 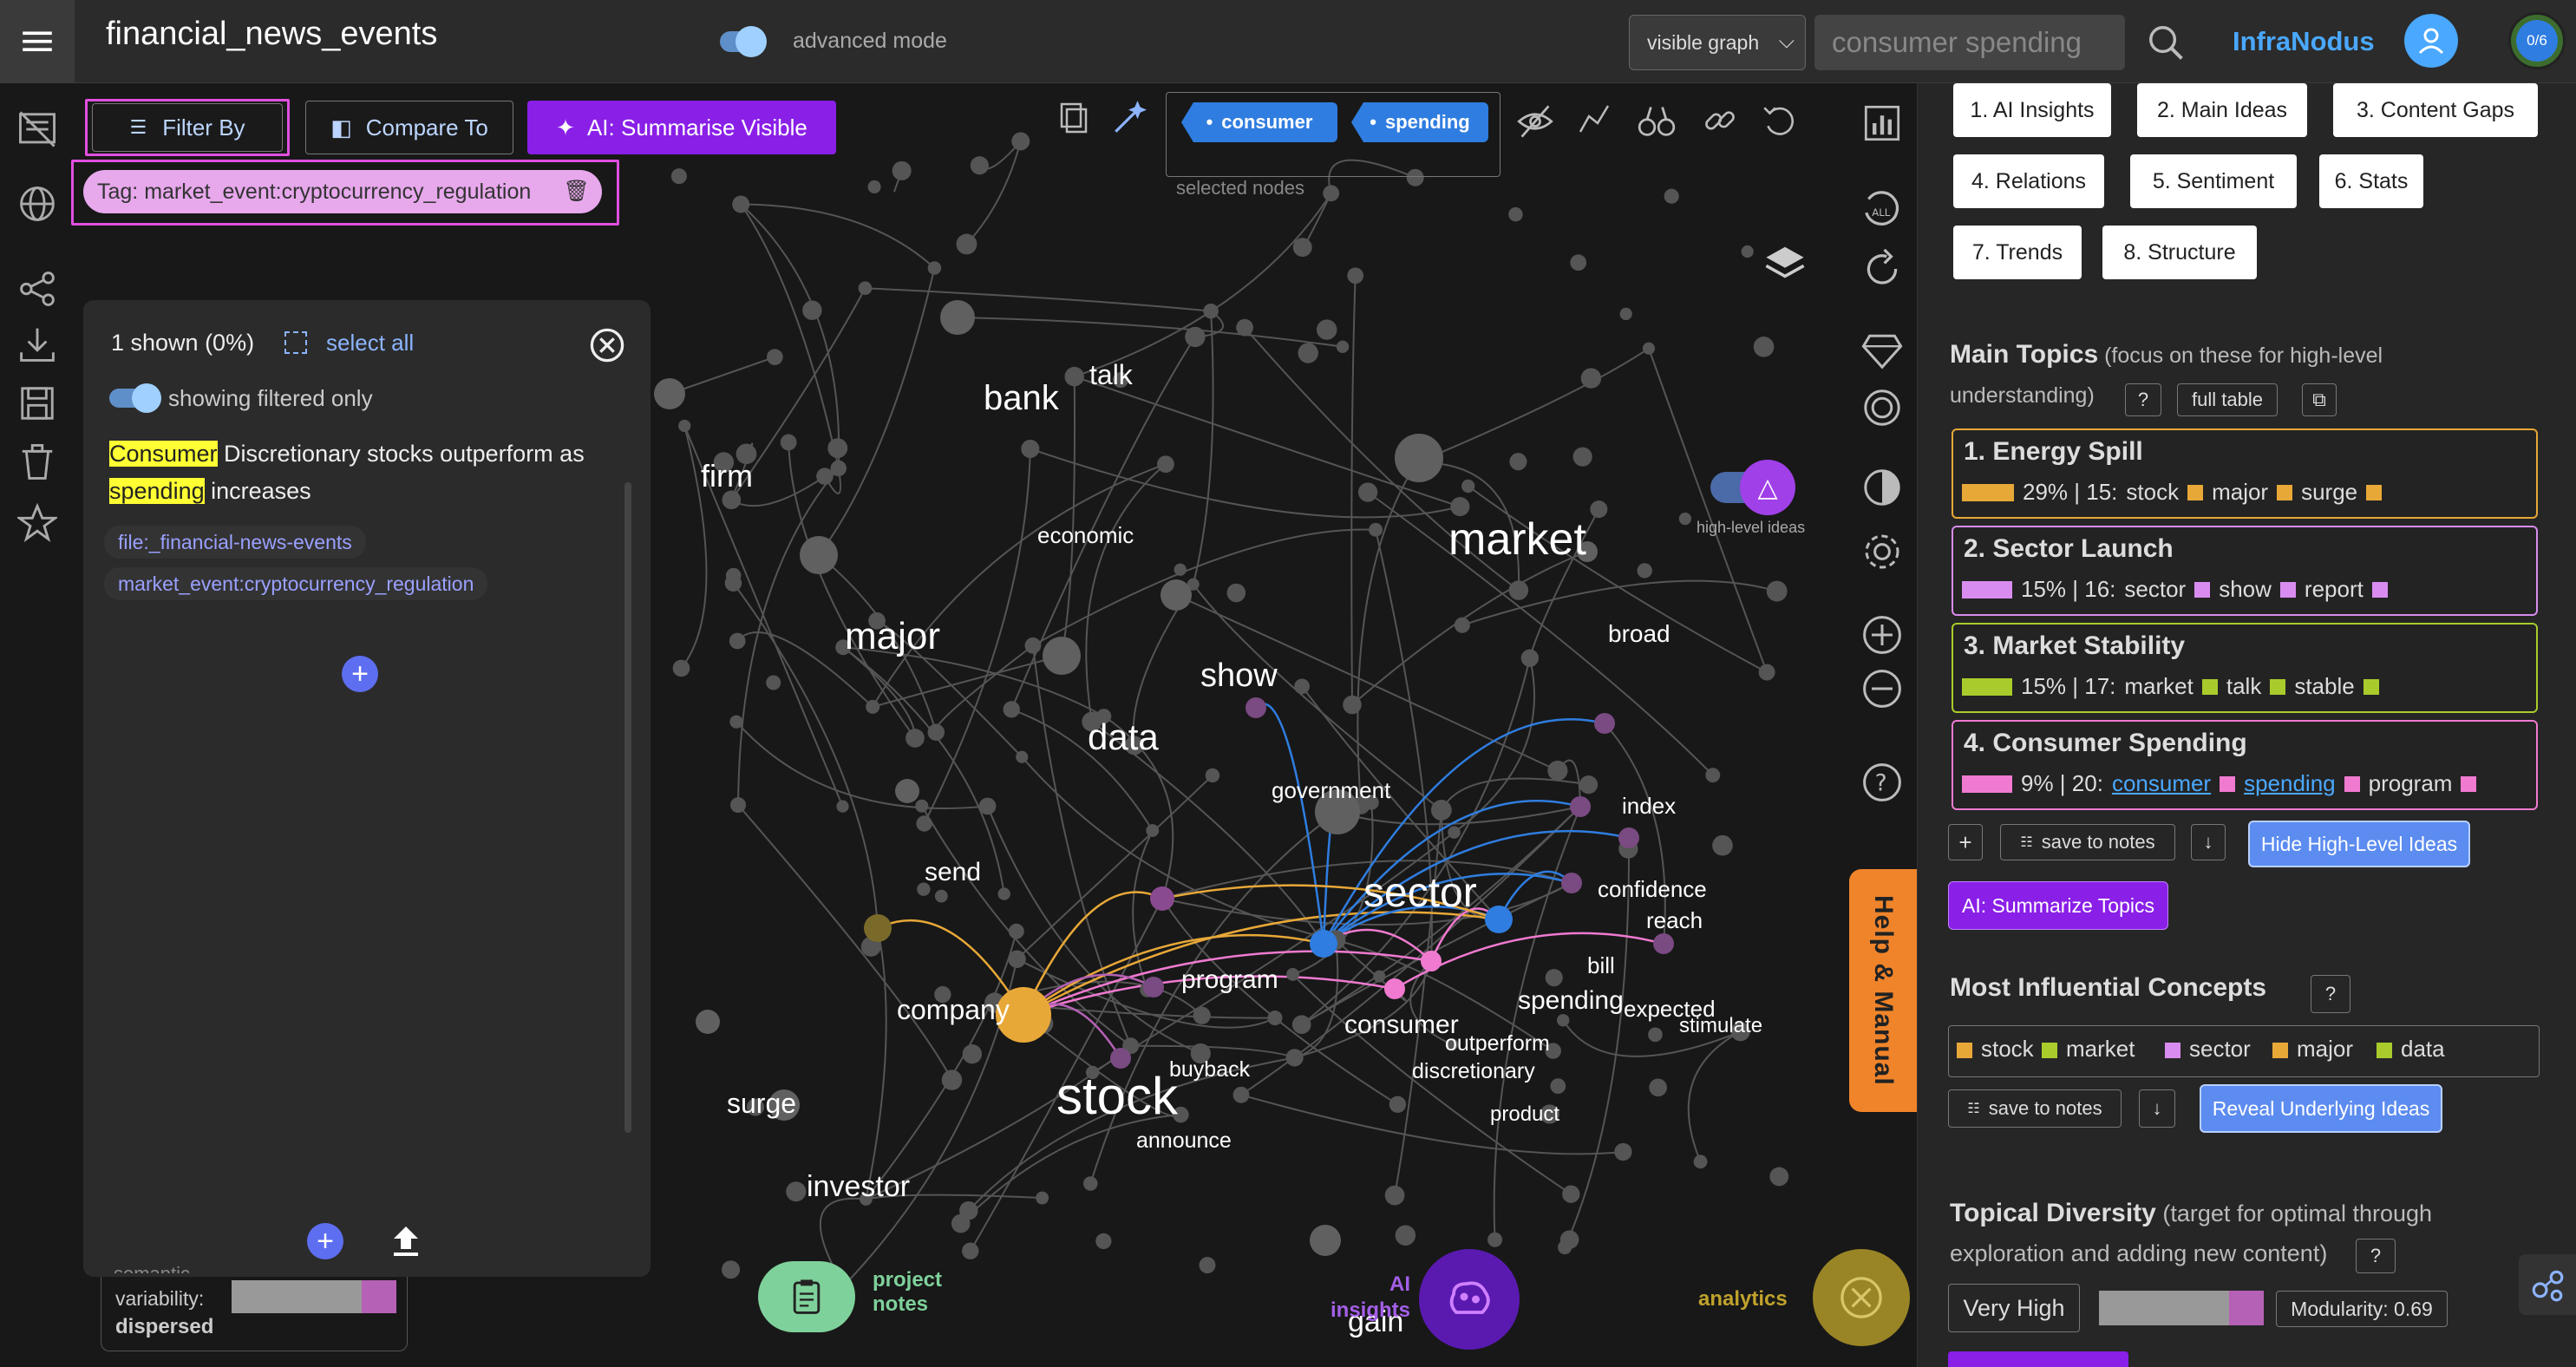 What do you see at coordinates (1184, 1141) in the screenshot?
I see `node-label: announce` at bounding box center [1184, 1141].